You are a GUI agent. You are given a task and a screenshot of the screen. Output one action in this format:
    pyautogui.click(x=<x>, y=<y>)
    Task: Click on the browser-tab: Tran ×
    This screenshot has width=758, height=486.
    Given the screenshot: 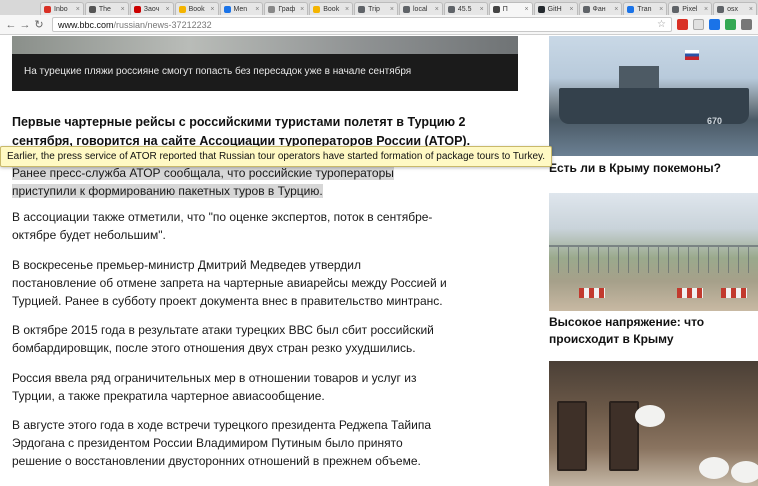 What is the action you would take?
    pyautogui.click(x=645, y=8)
    